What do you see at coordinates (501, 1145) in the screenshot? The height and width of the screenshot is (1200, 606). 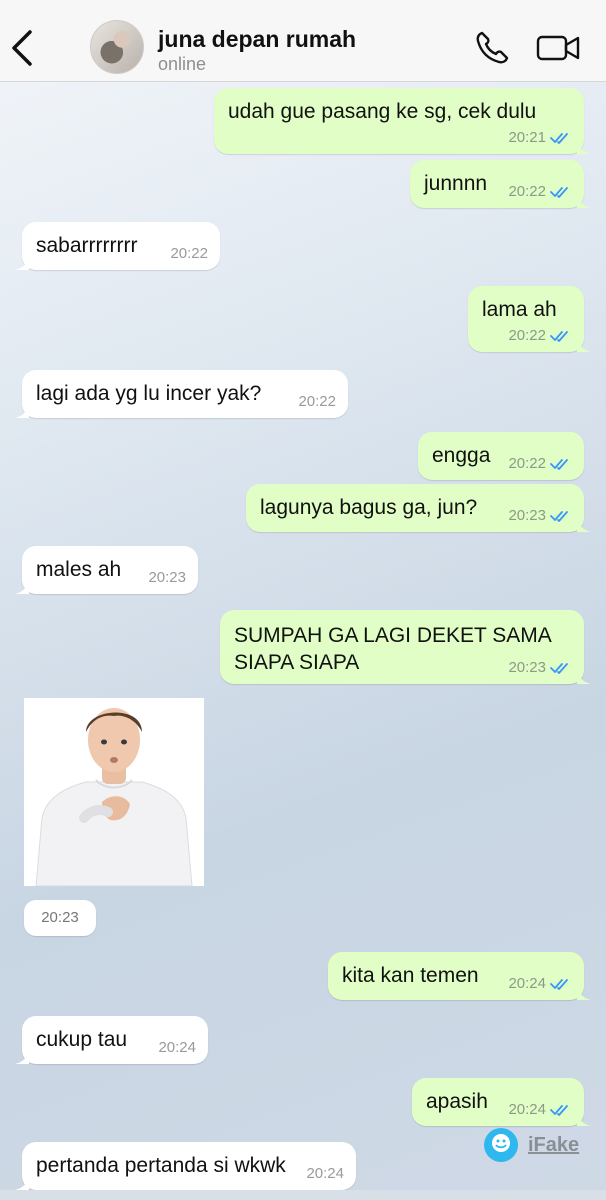 I see `smiley-icon` at bounding box center [501, 1145].